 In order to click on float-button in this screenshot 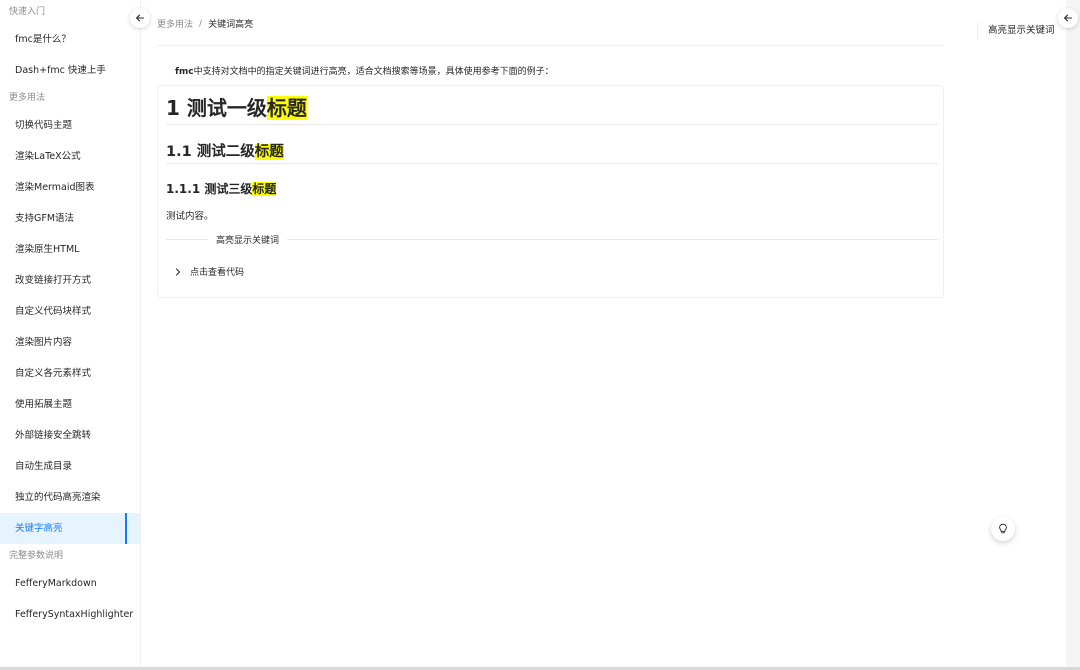, I will do `click(1003, 529)`.